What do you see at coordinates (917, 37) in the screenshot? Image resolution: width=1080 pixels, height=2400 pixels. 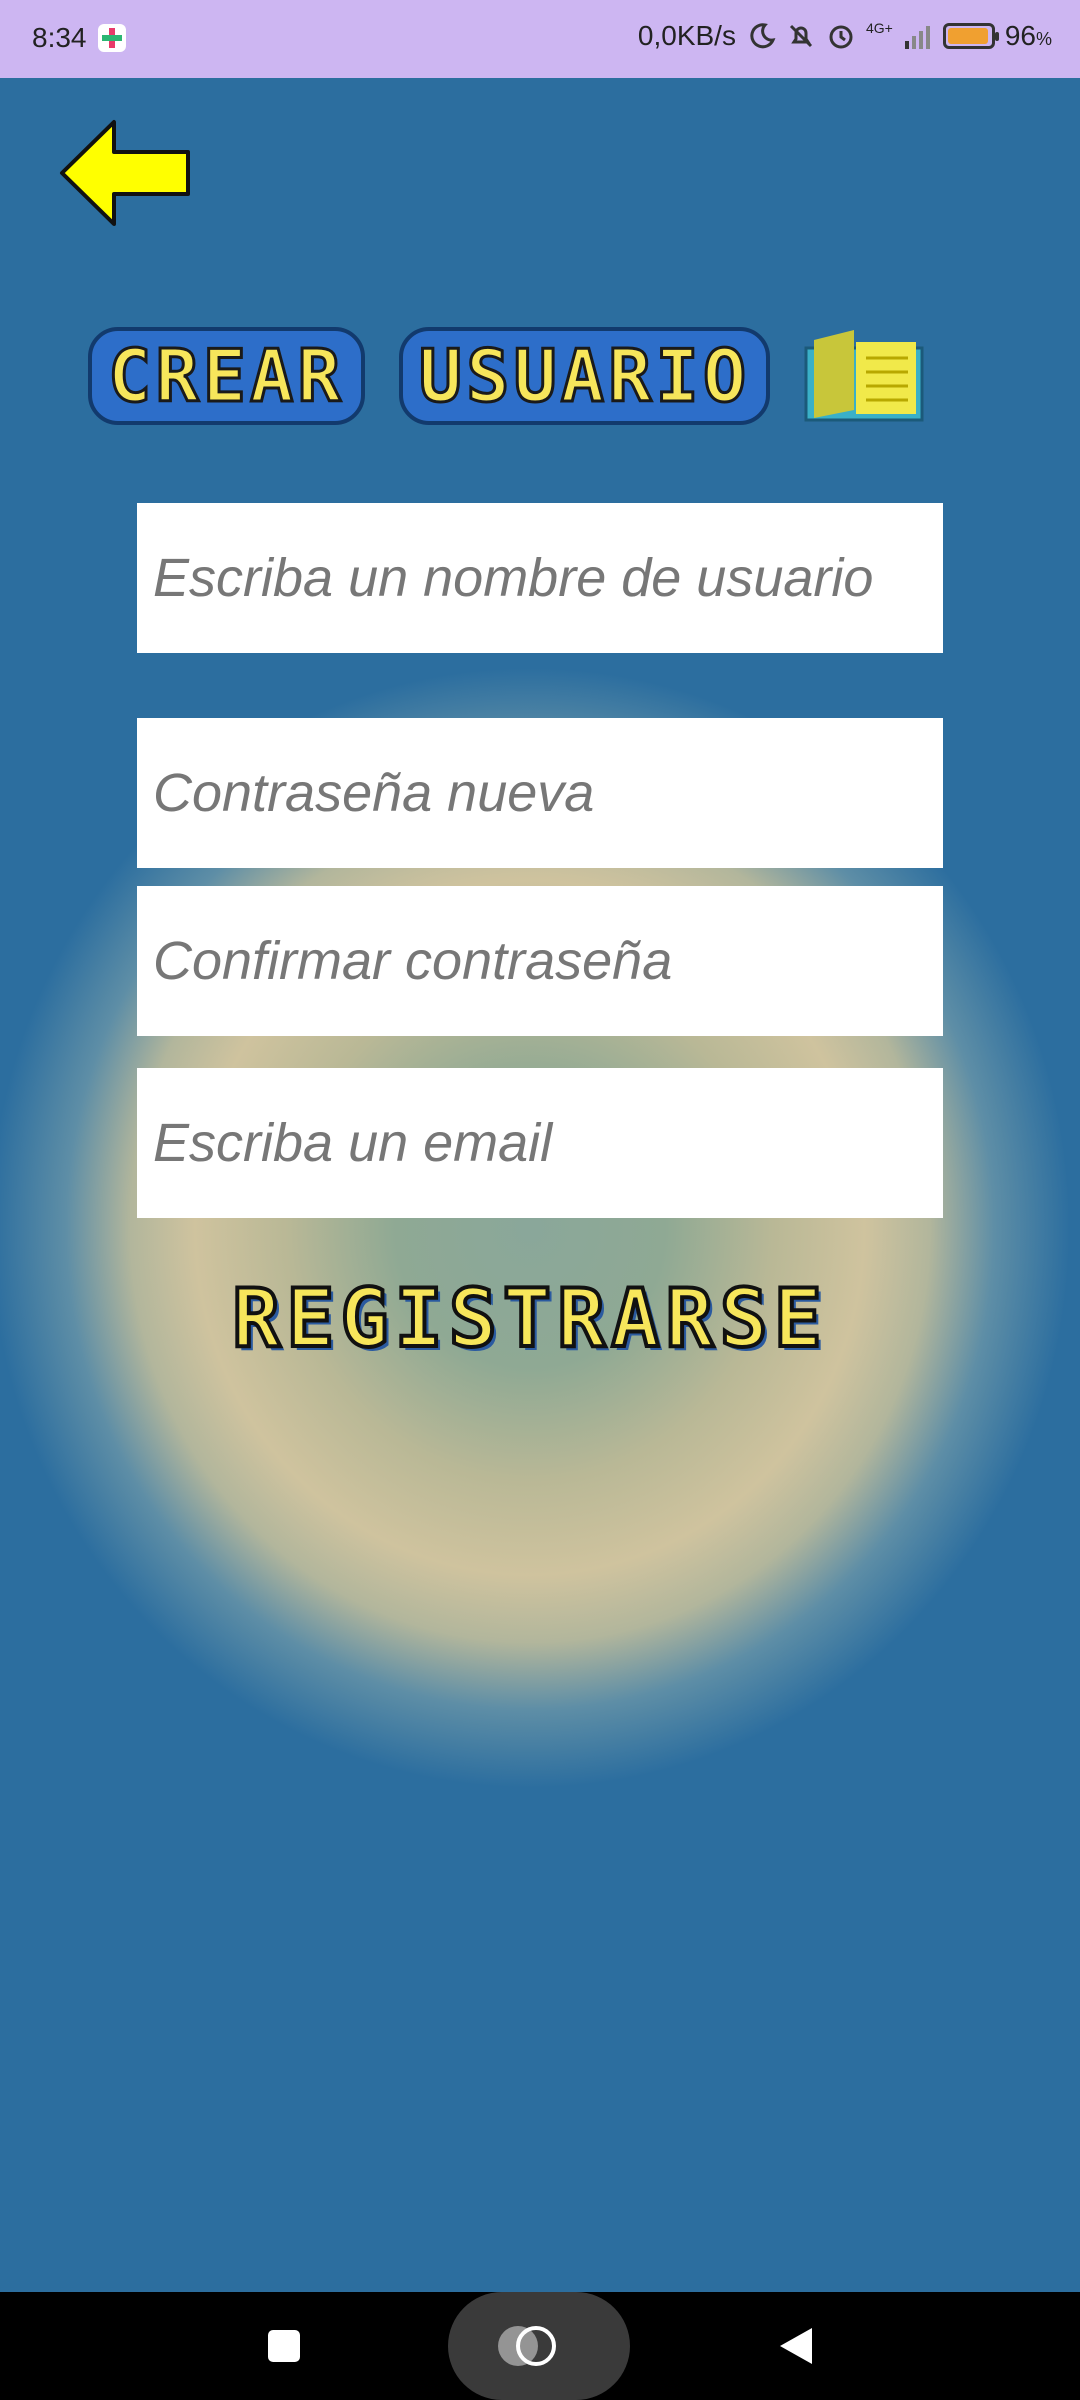 I see `signal-icon` at bounding box center [917, 37].